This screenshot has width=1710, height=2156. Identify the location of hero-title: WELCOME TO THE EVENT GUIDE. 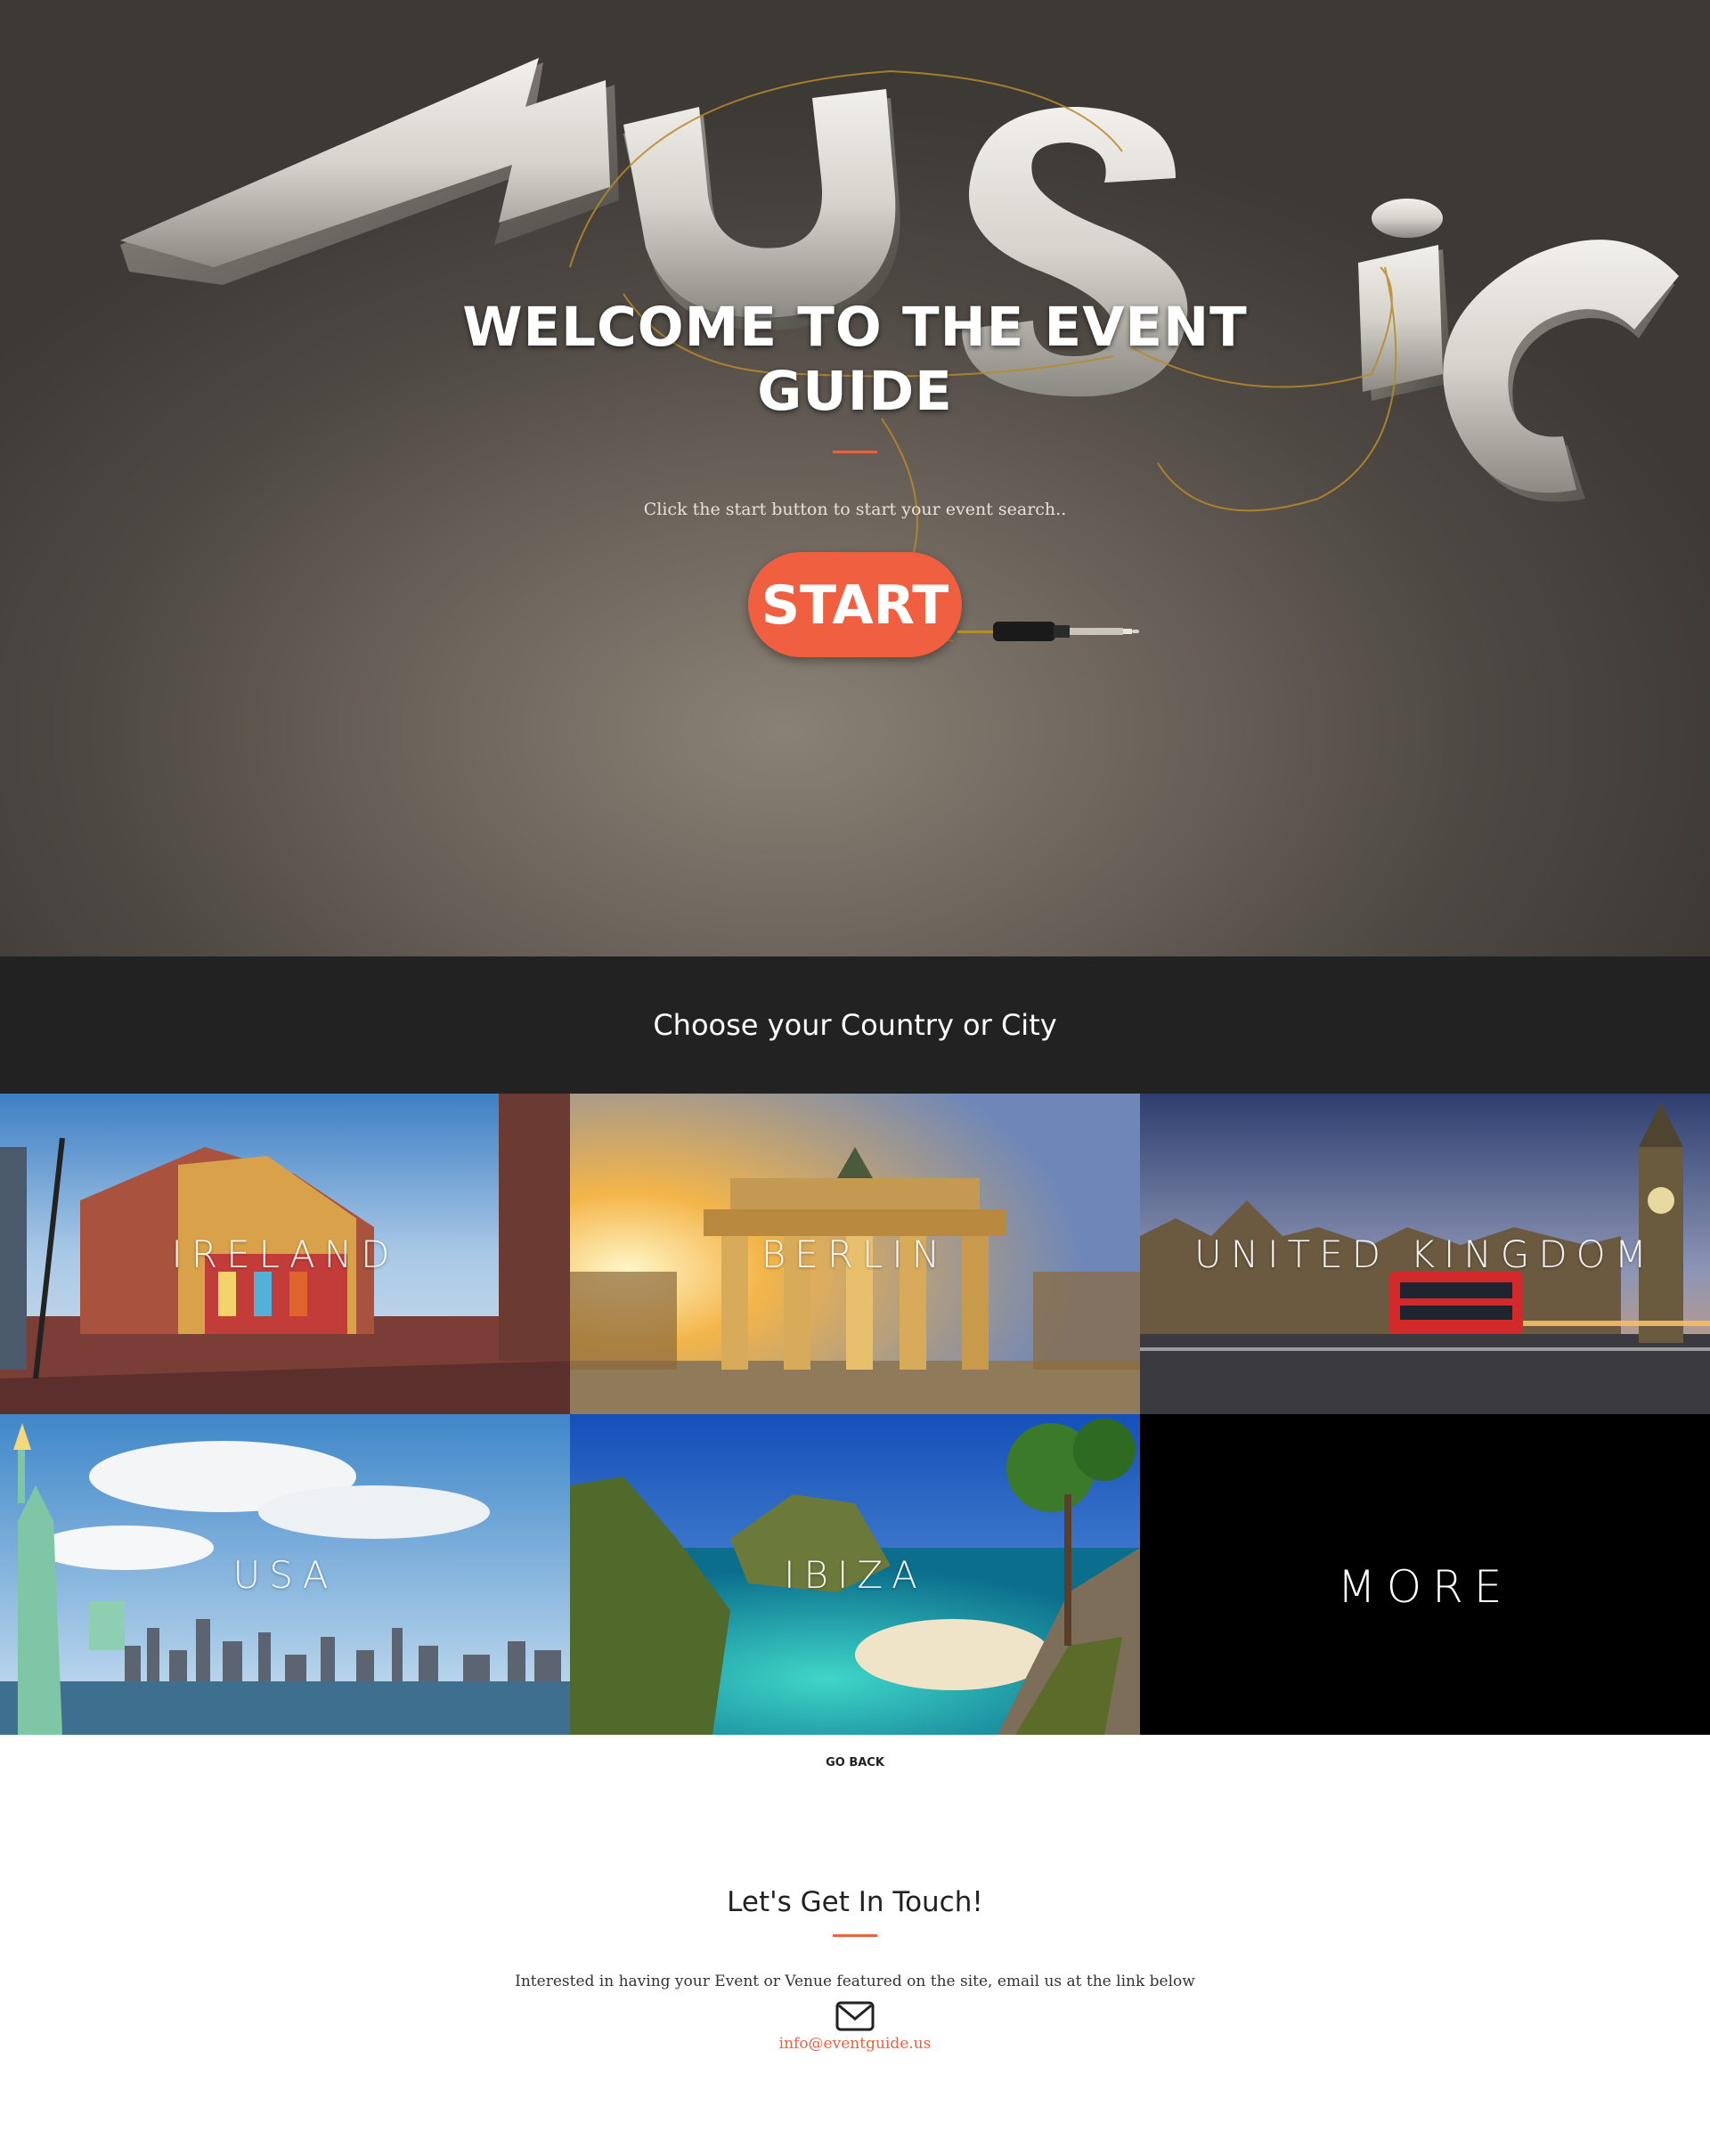
(855, 359).